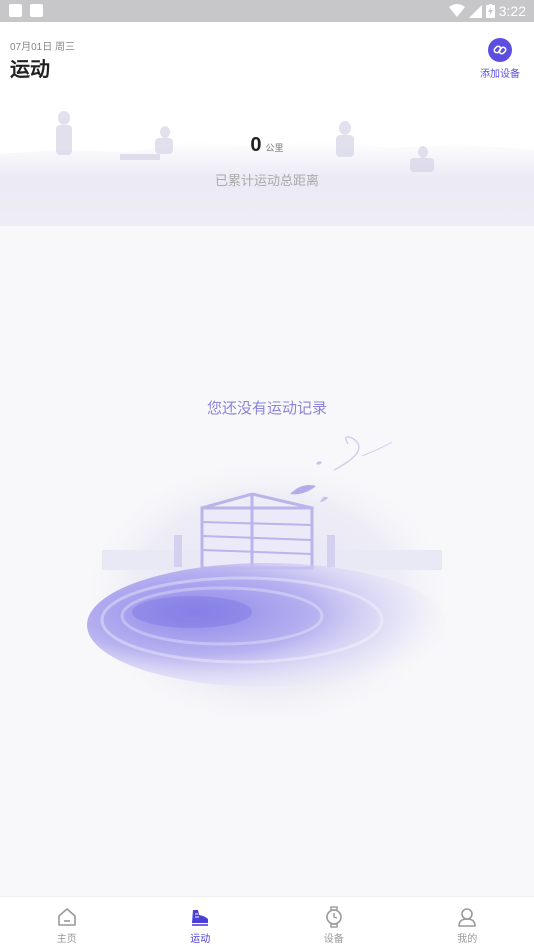 The width and height of the screenshot is (534, 951). I want to click on distance-value: 0, so click(255, 145).